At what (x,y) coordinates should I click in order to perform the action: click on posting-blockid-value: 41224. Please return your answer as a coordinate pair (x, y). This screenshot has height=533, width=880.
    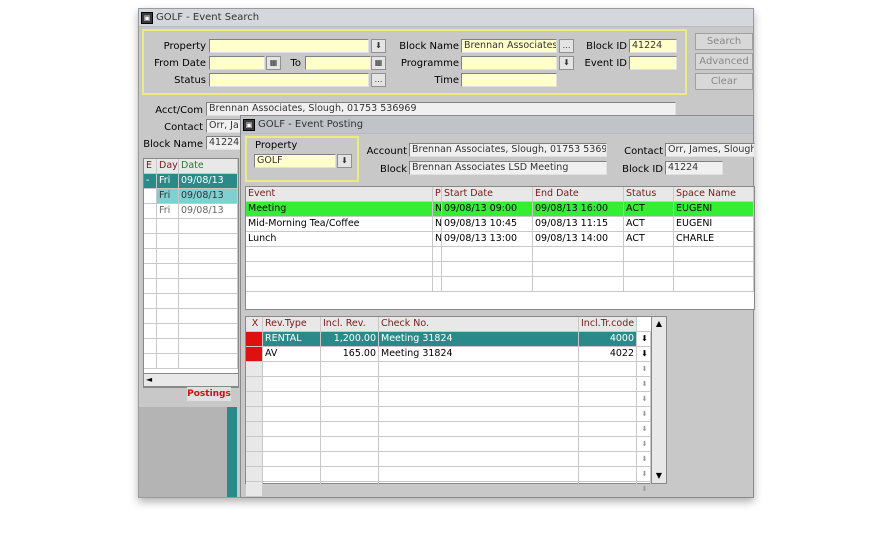
    Looking at the image, I should click on (694, 168).